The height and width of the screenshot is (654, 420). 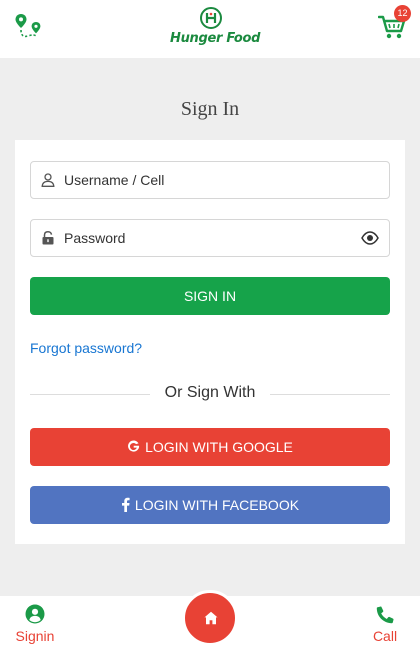 What do you see at coordinates (210, 109) in the screenshot?
I see `page-title: Sign In` at bounding box center [210, 109].